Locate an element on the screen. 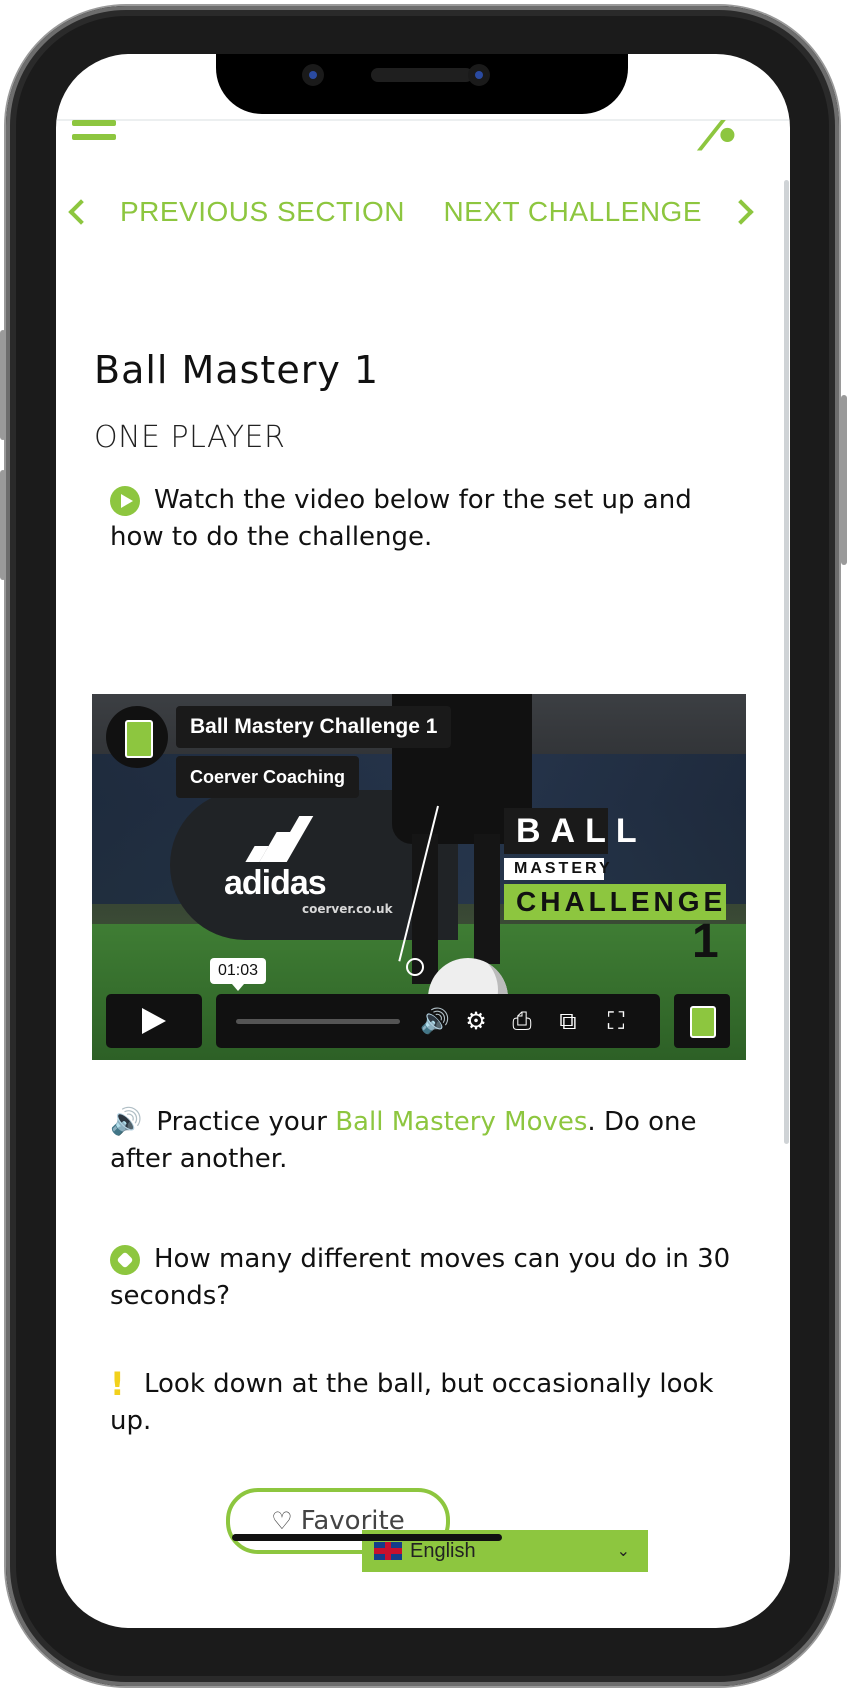 This screenshot has height=1692, width=847. exclamation-icon: ! is located at coordinates (117, 1384).